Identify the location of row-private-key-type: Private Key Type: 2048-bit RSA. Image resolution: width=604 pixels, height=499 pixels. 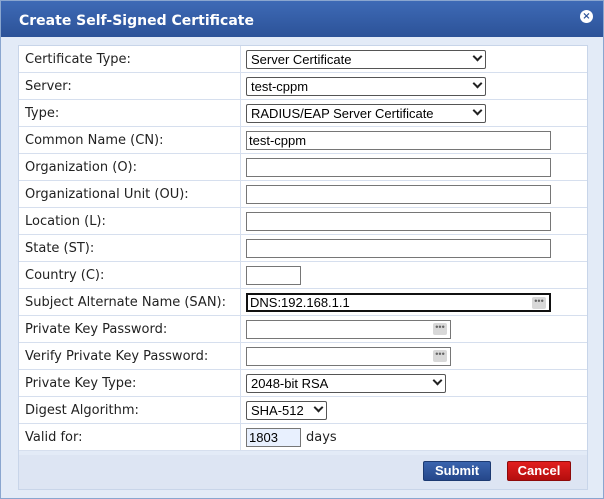
(303, 383).